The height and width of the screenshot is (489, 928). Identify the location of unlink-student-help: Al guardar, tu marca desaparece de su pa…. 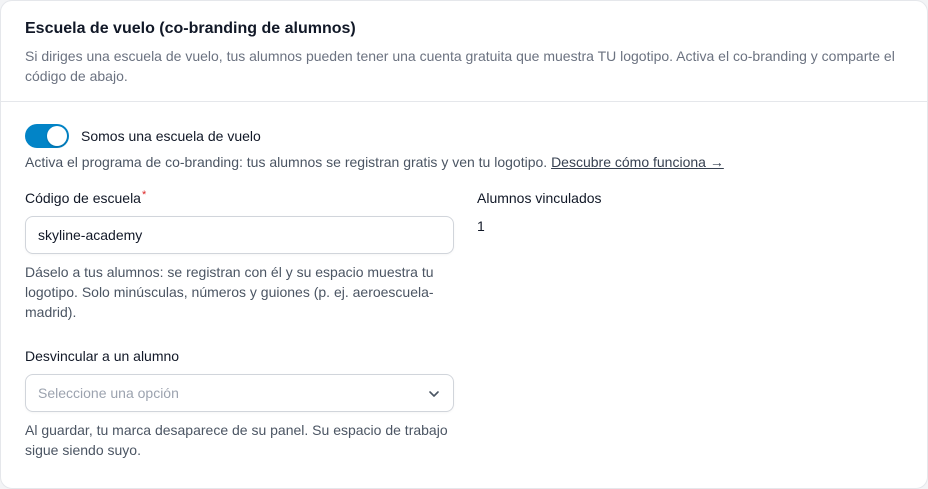
(236, 440).